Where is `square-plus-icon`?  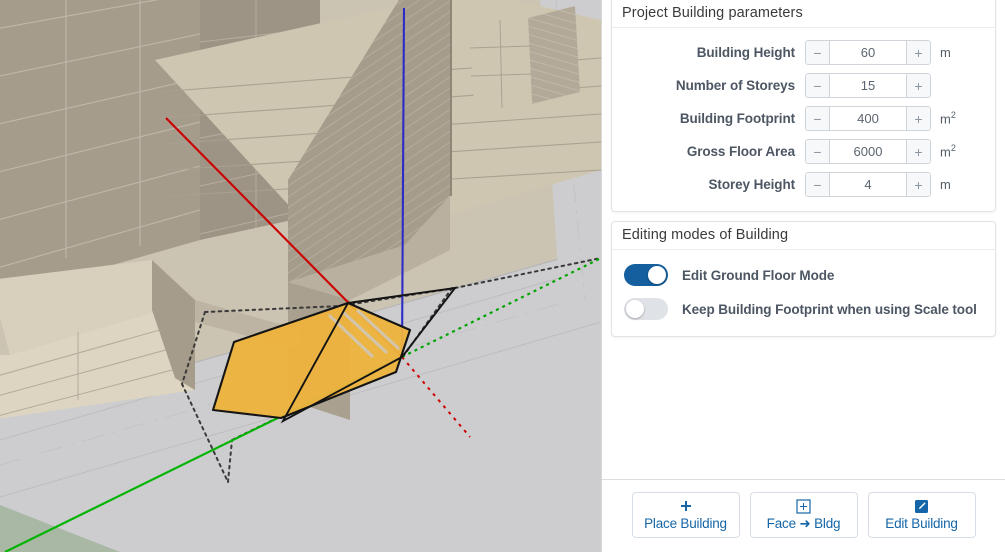 square-plus-icon is located at coordinates (803, 506).